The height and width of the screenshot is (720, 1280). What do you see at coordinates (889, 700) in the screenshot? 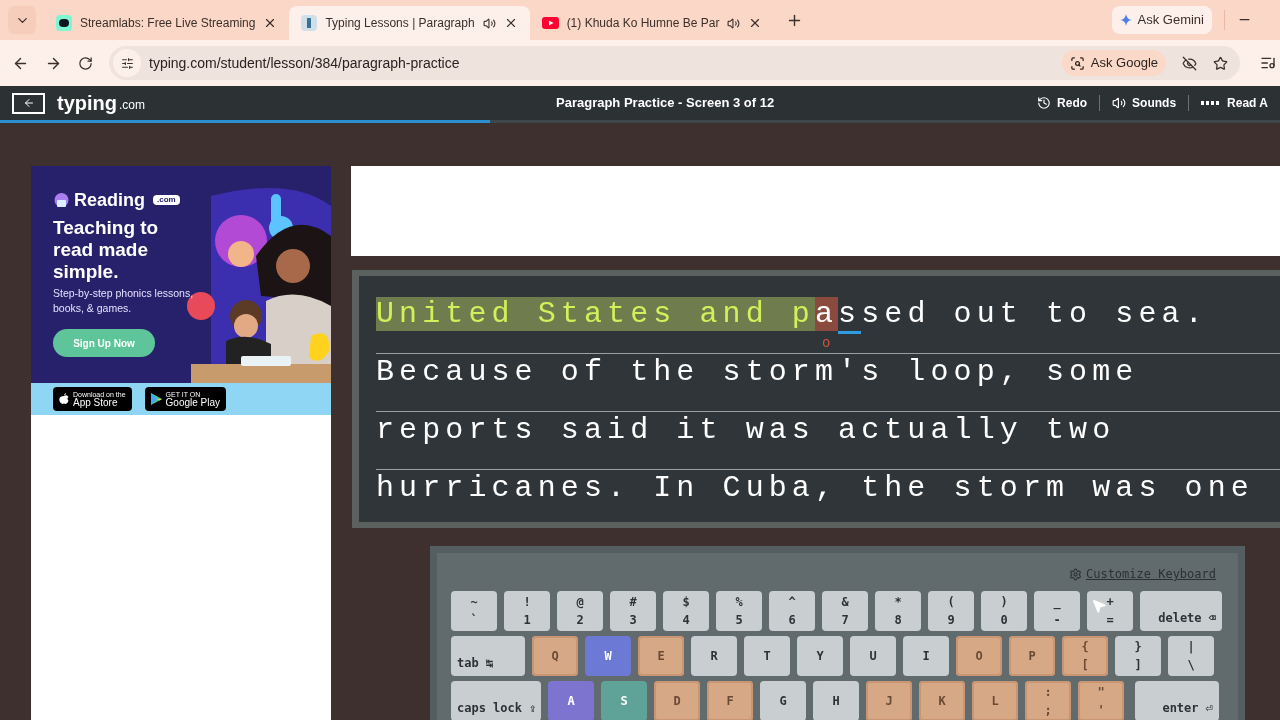
I see `letter-key: J` at bounding box center [889, 700].